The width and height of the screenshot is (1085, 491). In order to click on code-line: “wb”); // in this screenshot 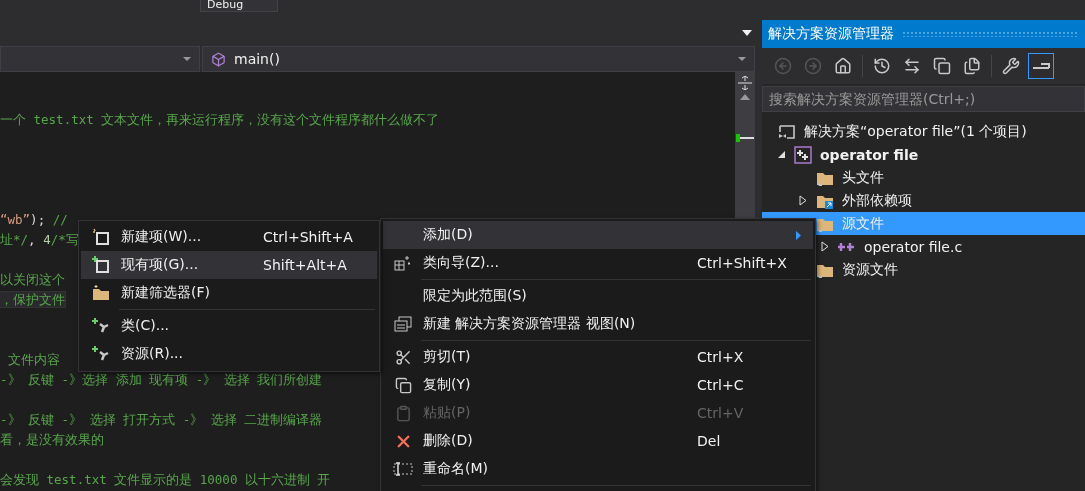, I will do `click(34, 219)`.